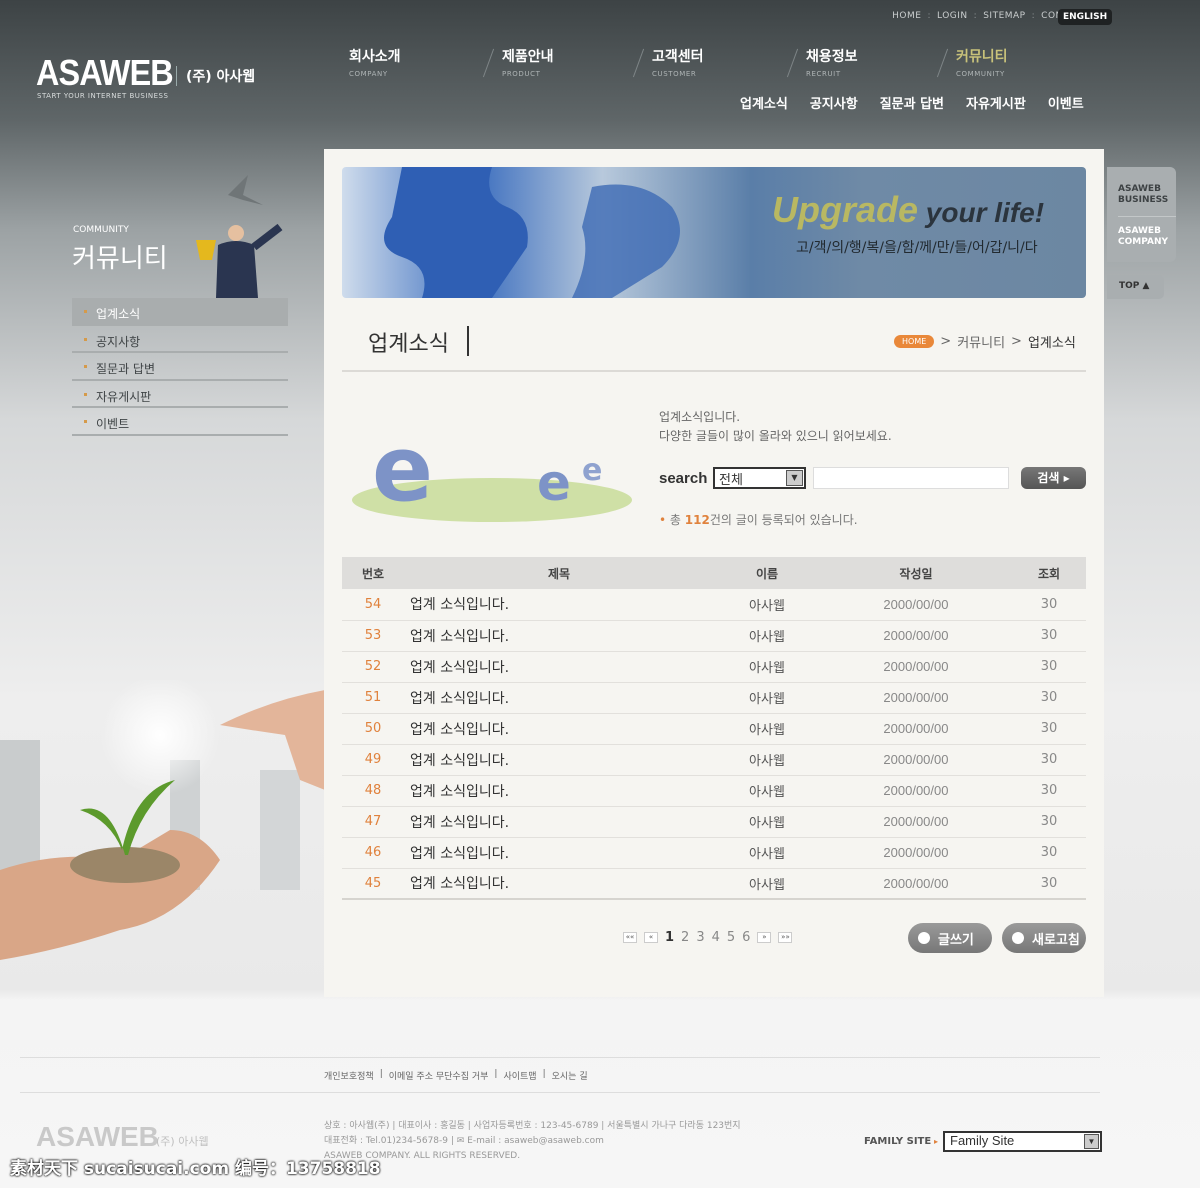 The width and height of the screenshot is (1200, 1188). I want to click on row-number: 54, so click(373, 605).